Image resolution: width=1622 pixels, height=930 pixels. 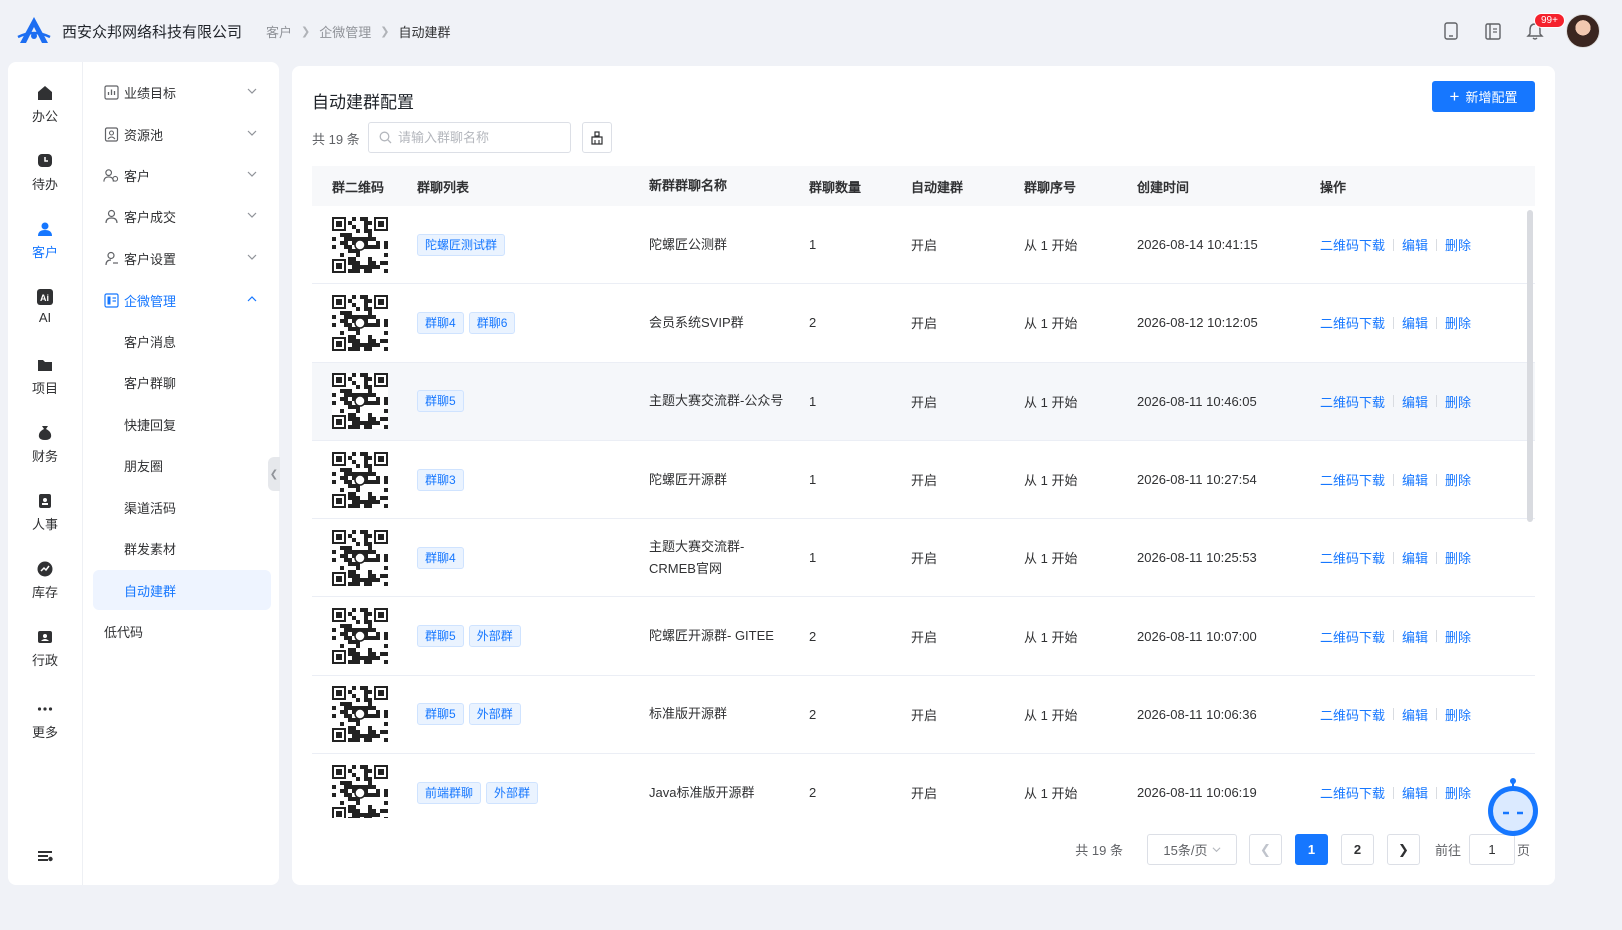 What do you see at coordinates (45, 297) in the screenshot?
I see `ai-icon: Ai` at bounding box center [45, 297].